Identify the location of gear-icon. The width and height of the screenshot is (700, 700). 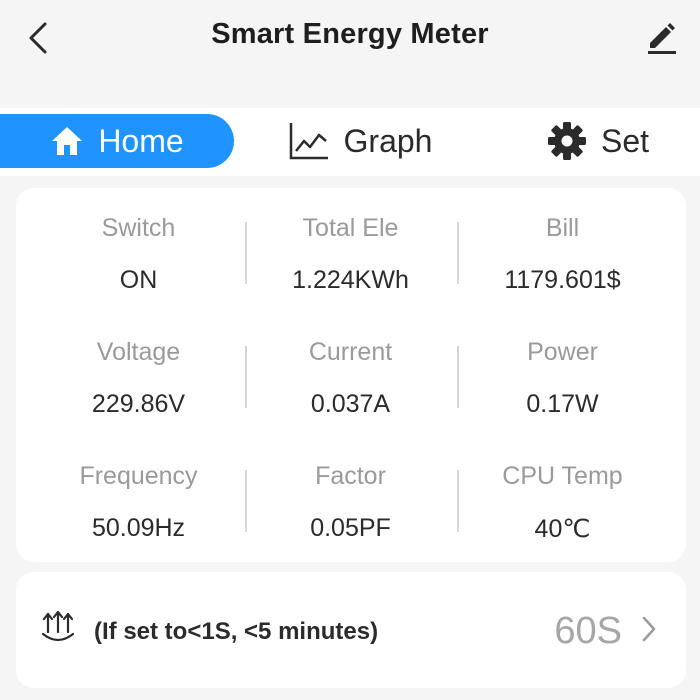
(566, 141).